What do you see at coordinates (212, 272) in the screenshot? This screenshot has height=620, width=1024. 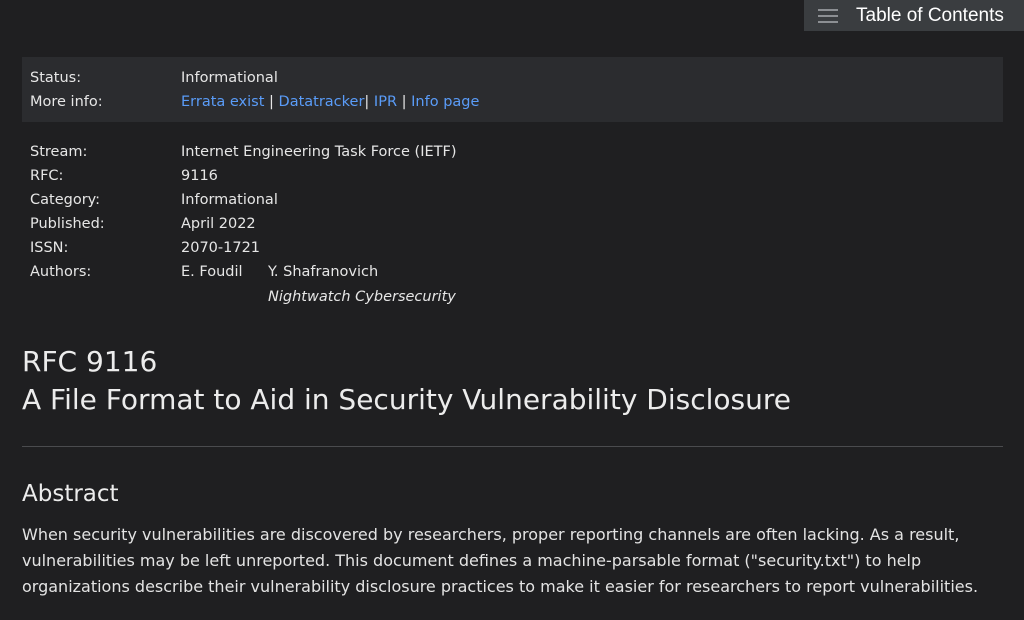 I see `author-1: E. Foudil` at bounding box center [212, 272].